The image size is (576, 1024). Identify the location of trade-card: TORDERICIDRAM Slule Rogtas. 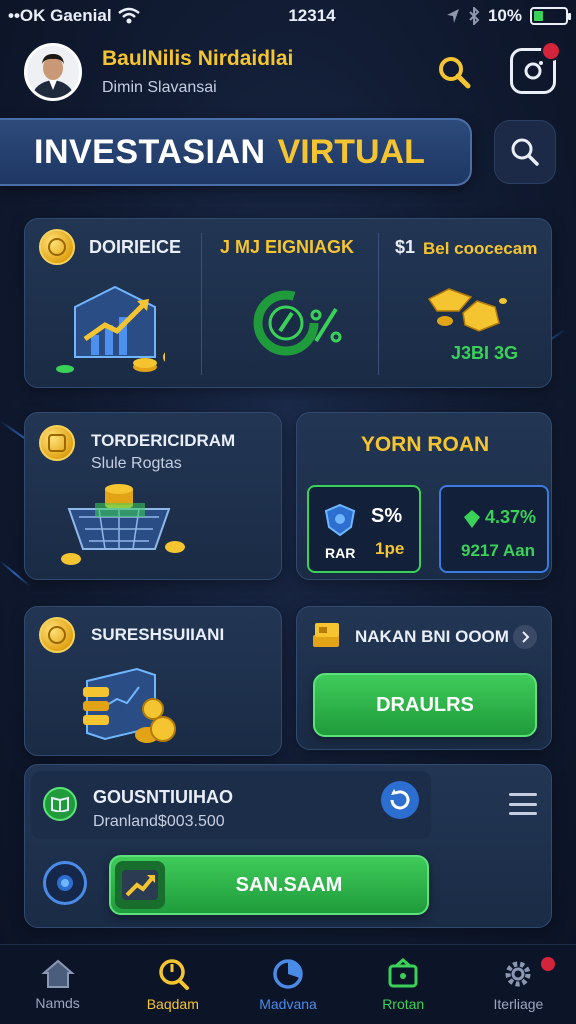
(153, 496).